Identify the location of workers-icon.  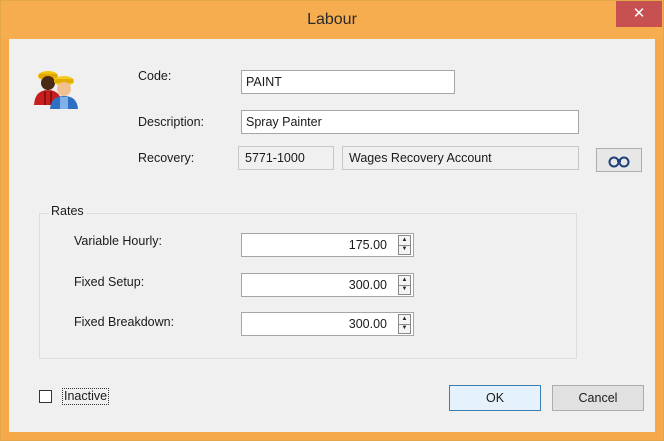
(56, 90).